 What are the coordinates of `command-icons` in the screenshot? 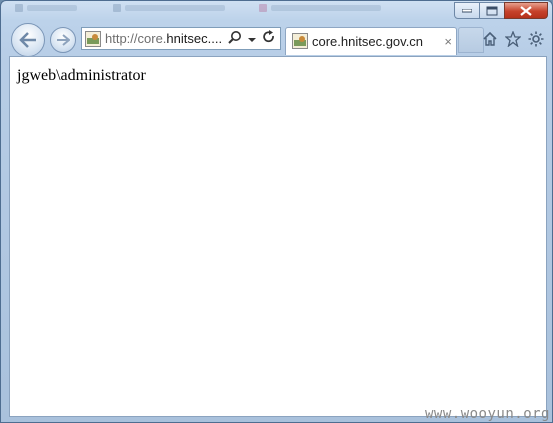 It's located at (511, 39).